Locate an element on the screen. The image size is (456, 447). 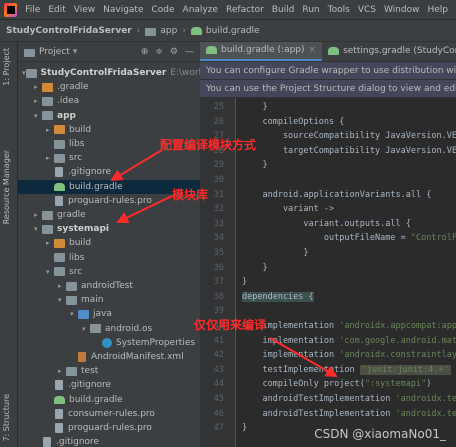
menu-refactor: Refactor is located at coordinates (245, 10).